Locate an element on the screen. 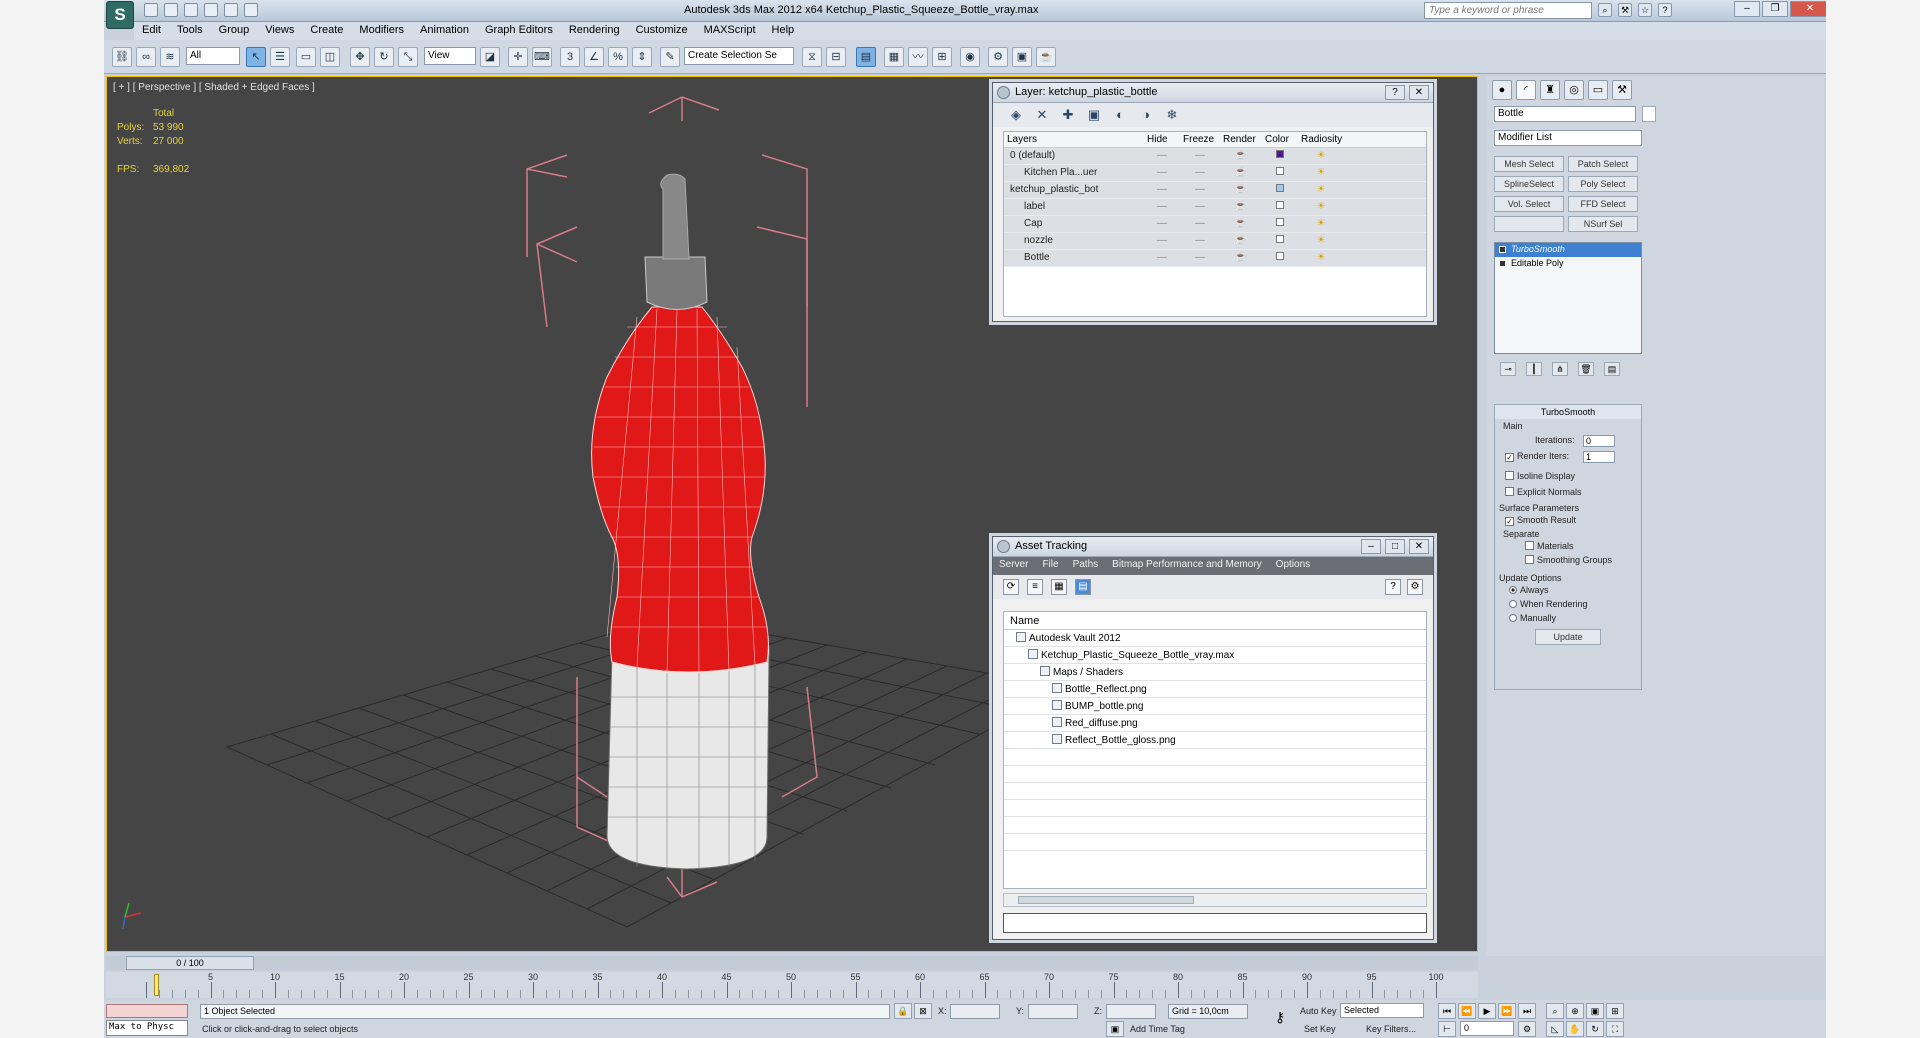 This screenshot has height=1038, width=1920. stack-item-editable-poly: Editable Poly is located at coordinates (1568, 264).